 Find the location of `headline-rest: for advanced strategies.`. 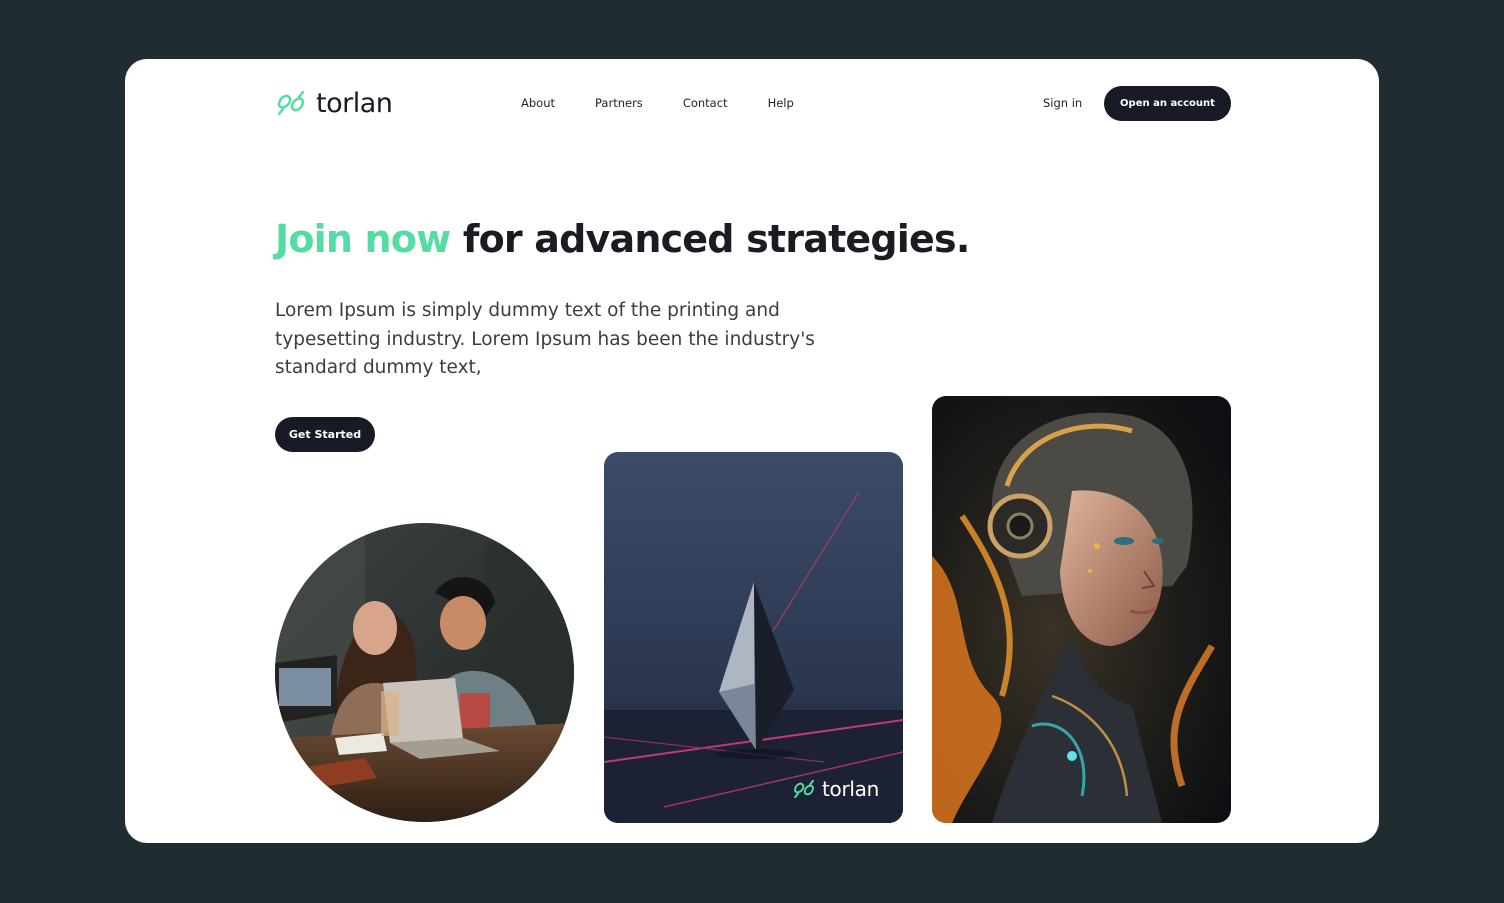

headline-rest: for advanced strategies. is located at coordinates (710, 239).